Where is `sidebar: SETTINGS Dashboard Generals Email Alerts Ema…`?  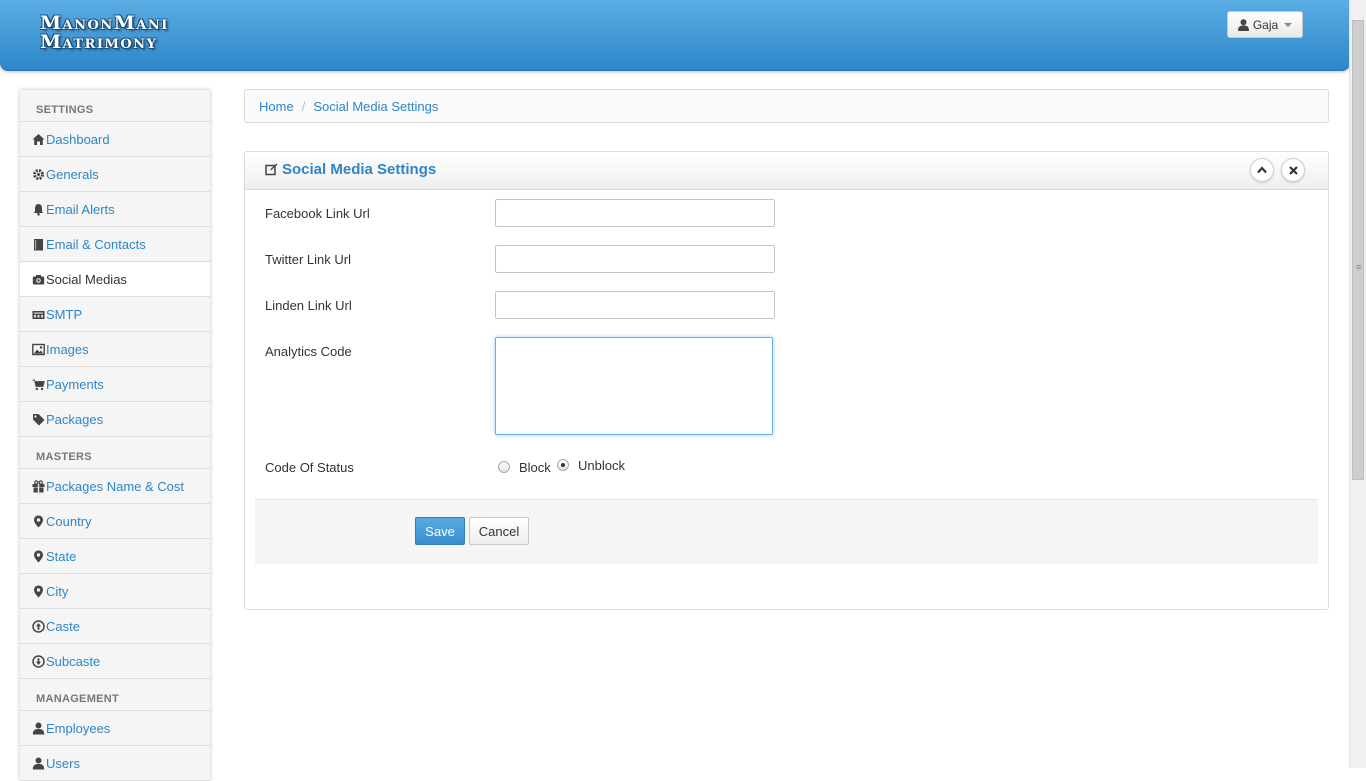
sidebar: SETTINGS Dashboard Generals Email Alerts Ema… is located at coordinates (115, 435).